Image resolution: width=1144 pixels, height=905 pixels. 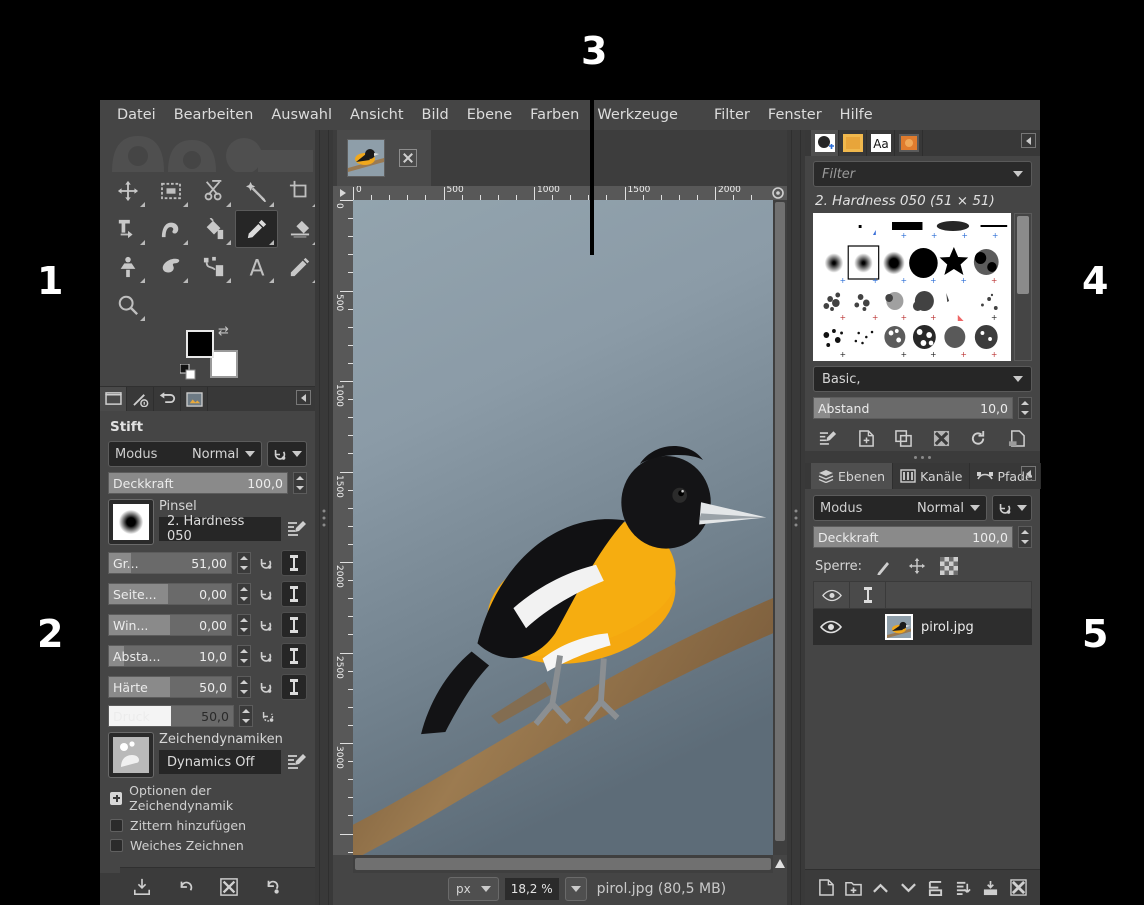 What do you see at coordinates (301, 115) in the screenshot?
I see `menu-auswahl: Auswahl` at bounding box center [301, 115].